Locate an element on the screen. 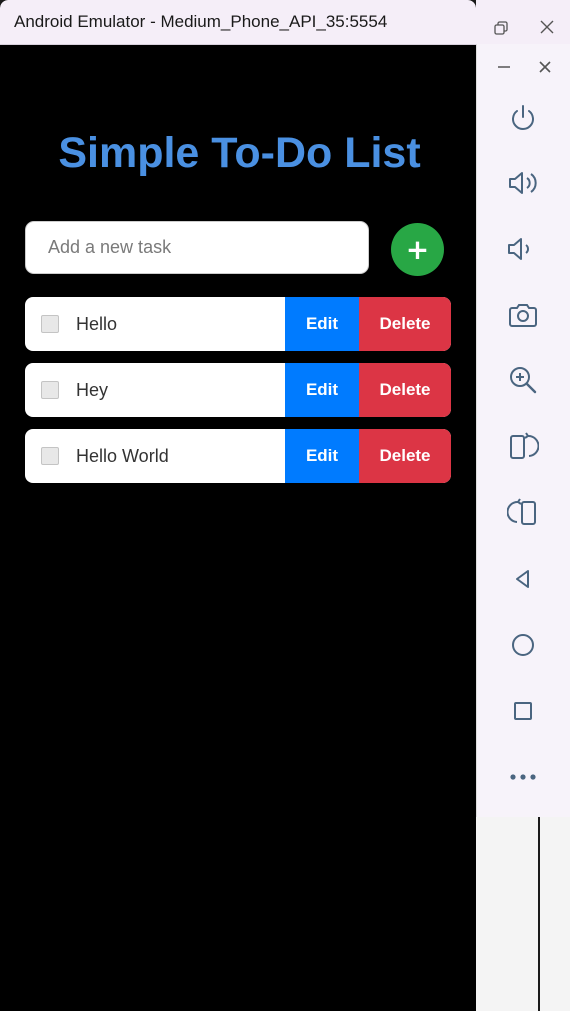 This screenshot has width=570, height=1011. add-task-button: + is located at coordinates (417, 249).